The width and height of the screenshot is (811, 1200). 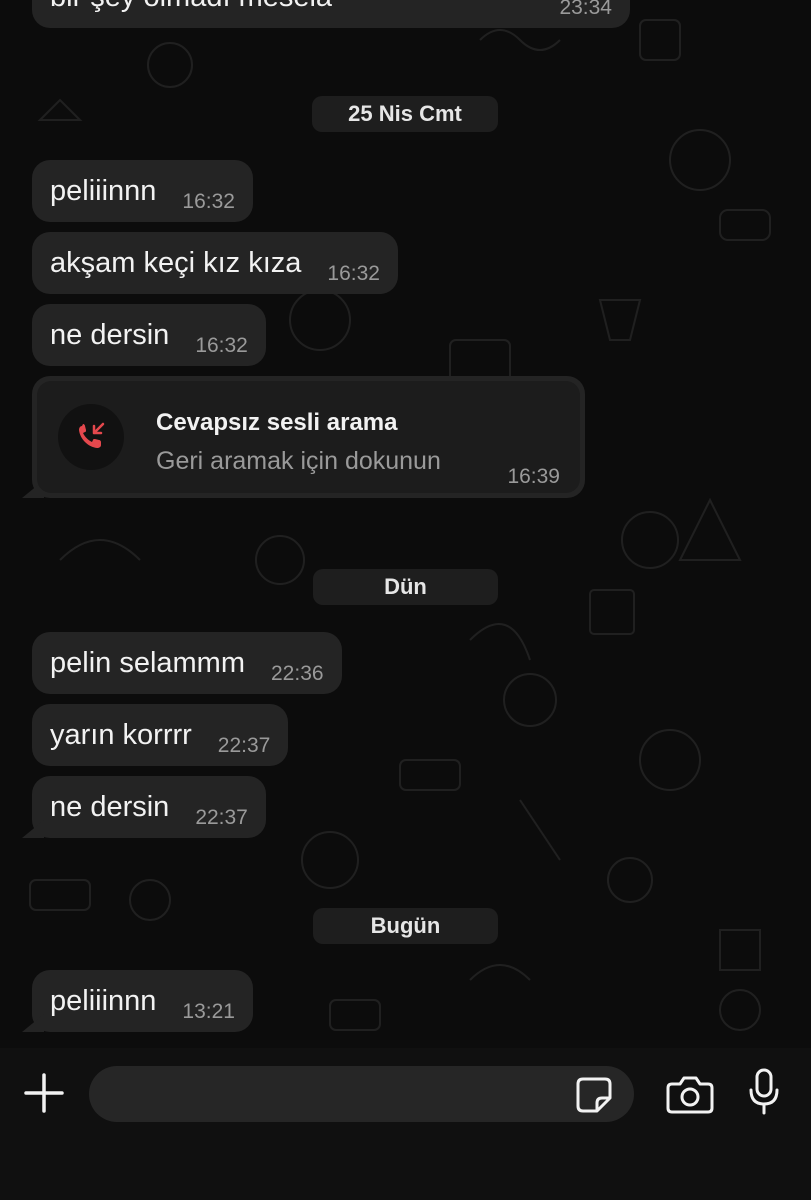 What do you see at coordinates (208, 1011) in the screenshot?
I see `message-time: 13:21` at bounding box center [208, 1011].